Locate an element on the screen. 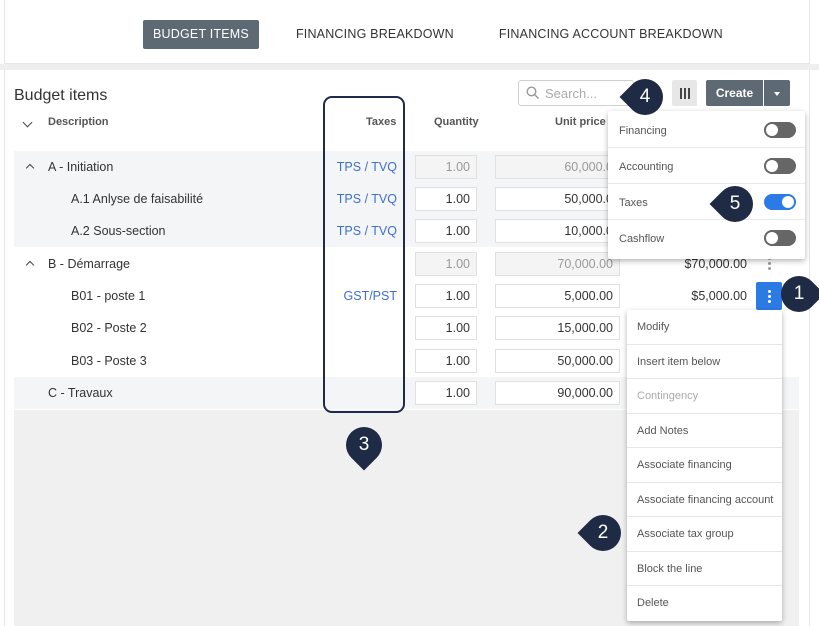 This screenshot has height=626, width=819. row-total: $70,000.00 is located at coordinates (715, 264).